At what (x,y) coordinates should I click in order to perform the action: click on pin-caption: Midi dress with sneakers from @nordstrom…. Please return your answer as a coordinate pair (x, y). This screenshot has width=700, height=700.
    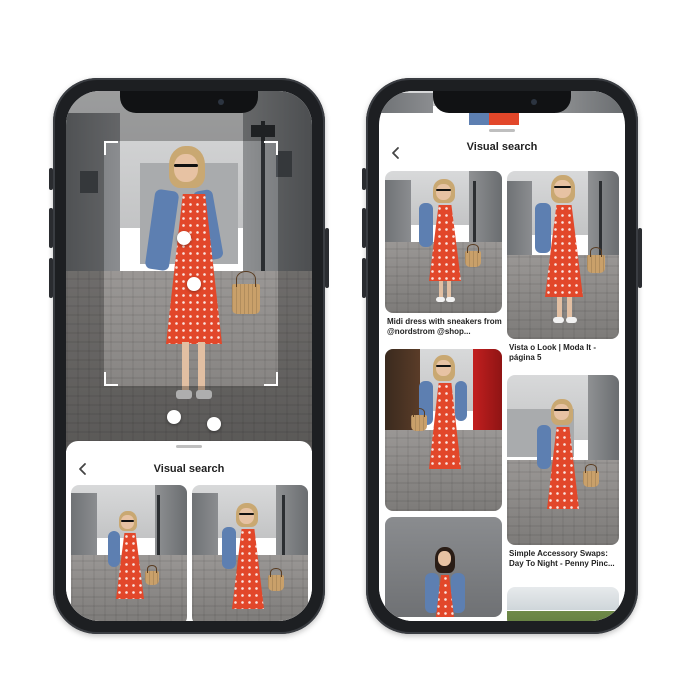
    Looking at the image, I should click on (444, 326).